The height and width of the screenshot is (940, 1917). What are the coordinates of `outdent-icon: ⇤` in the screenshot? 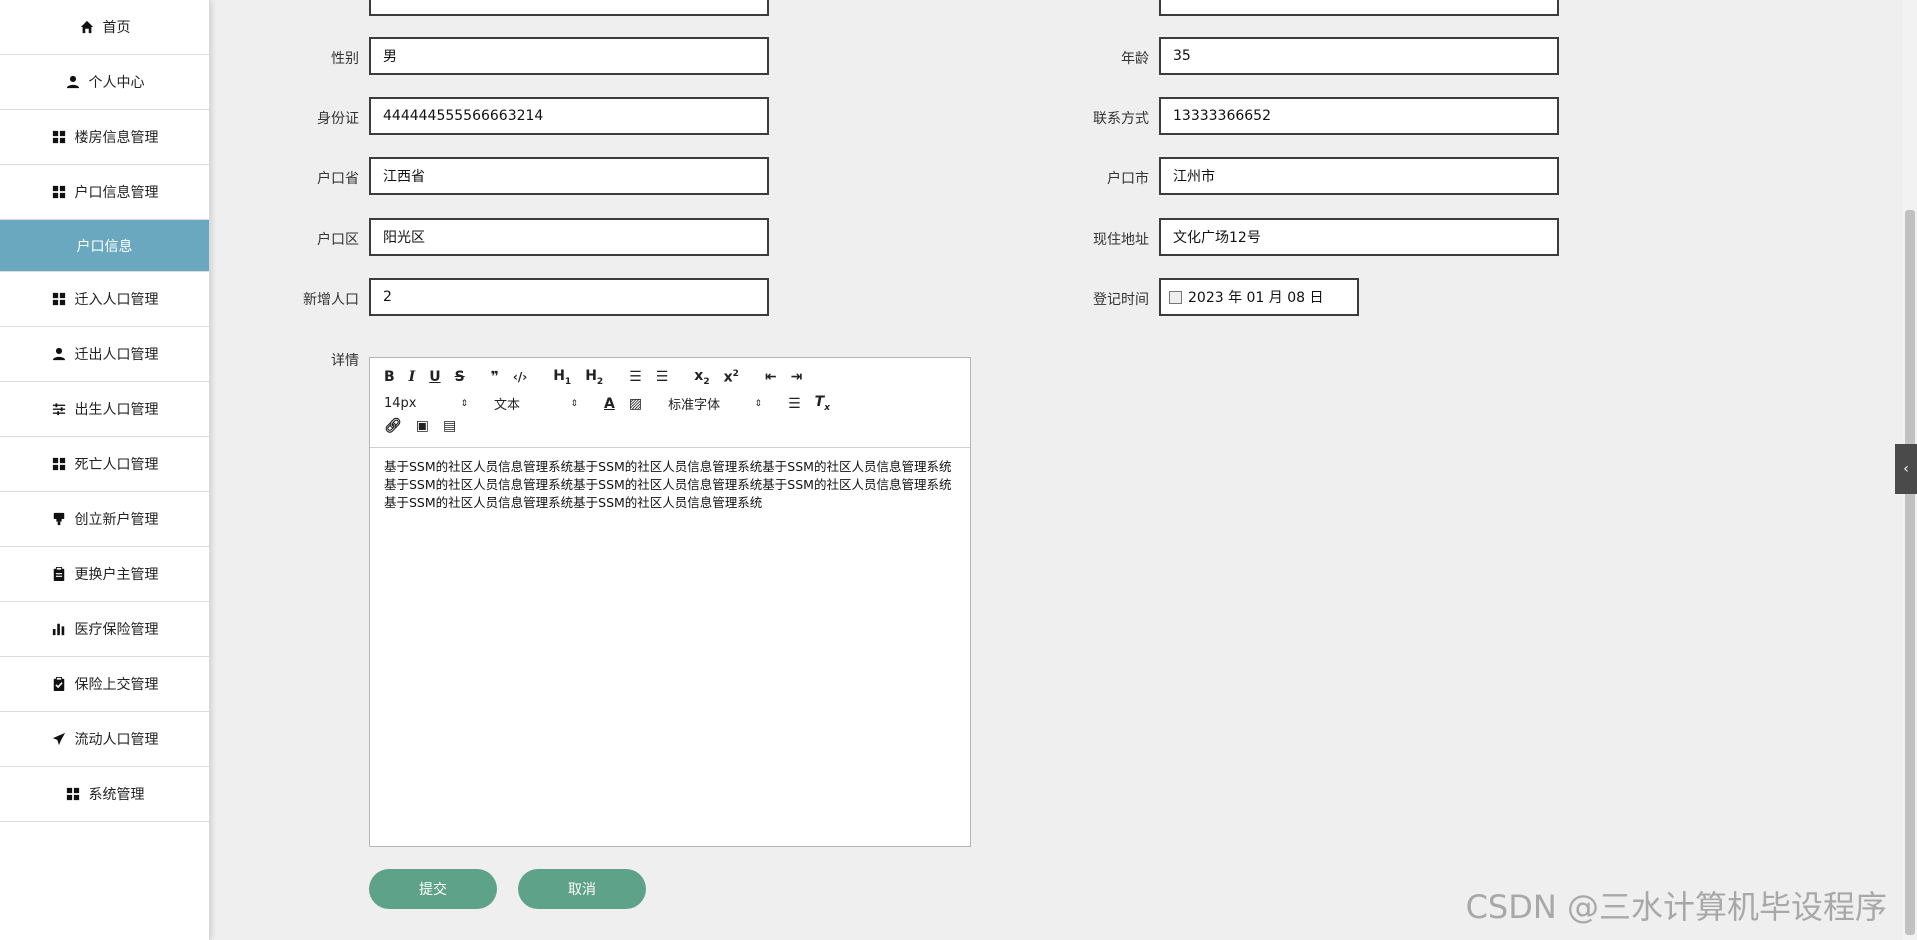 It's located at (771, 377).